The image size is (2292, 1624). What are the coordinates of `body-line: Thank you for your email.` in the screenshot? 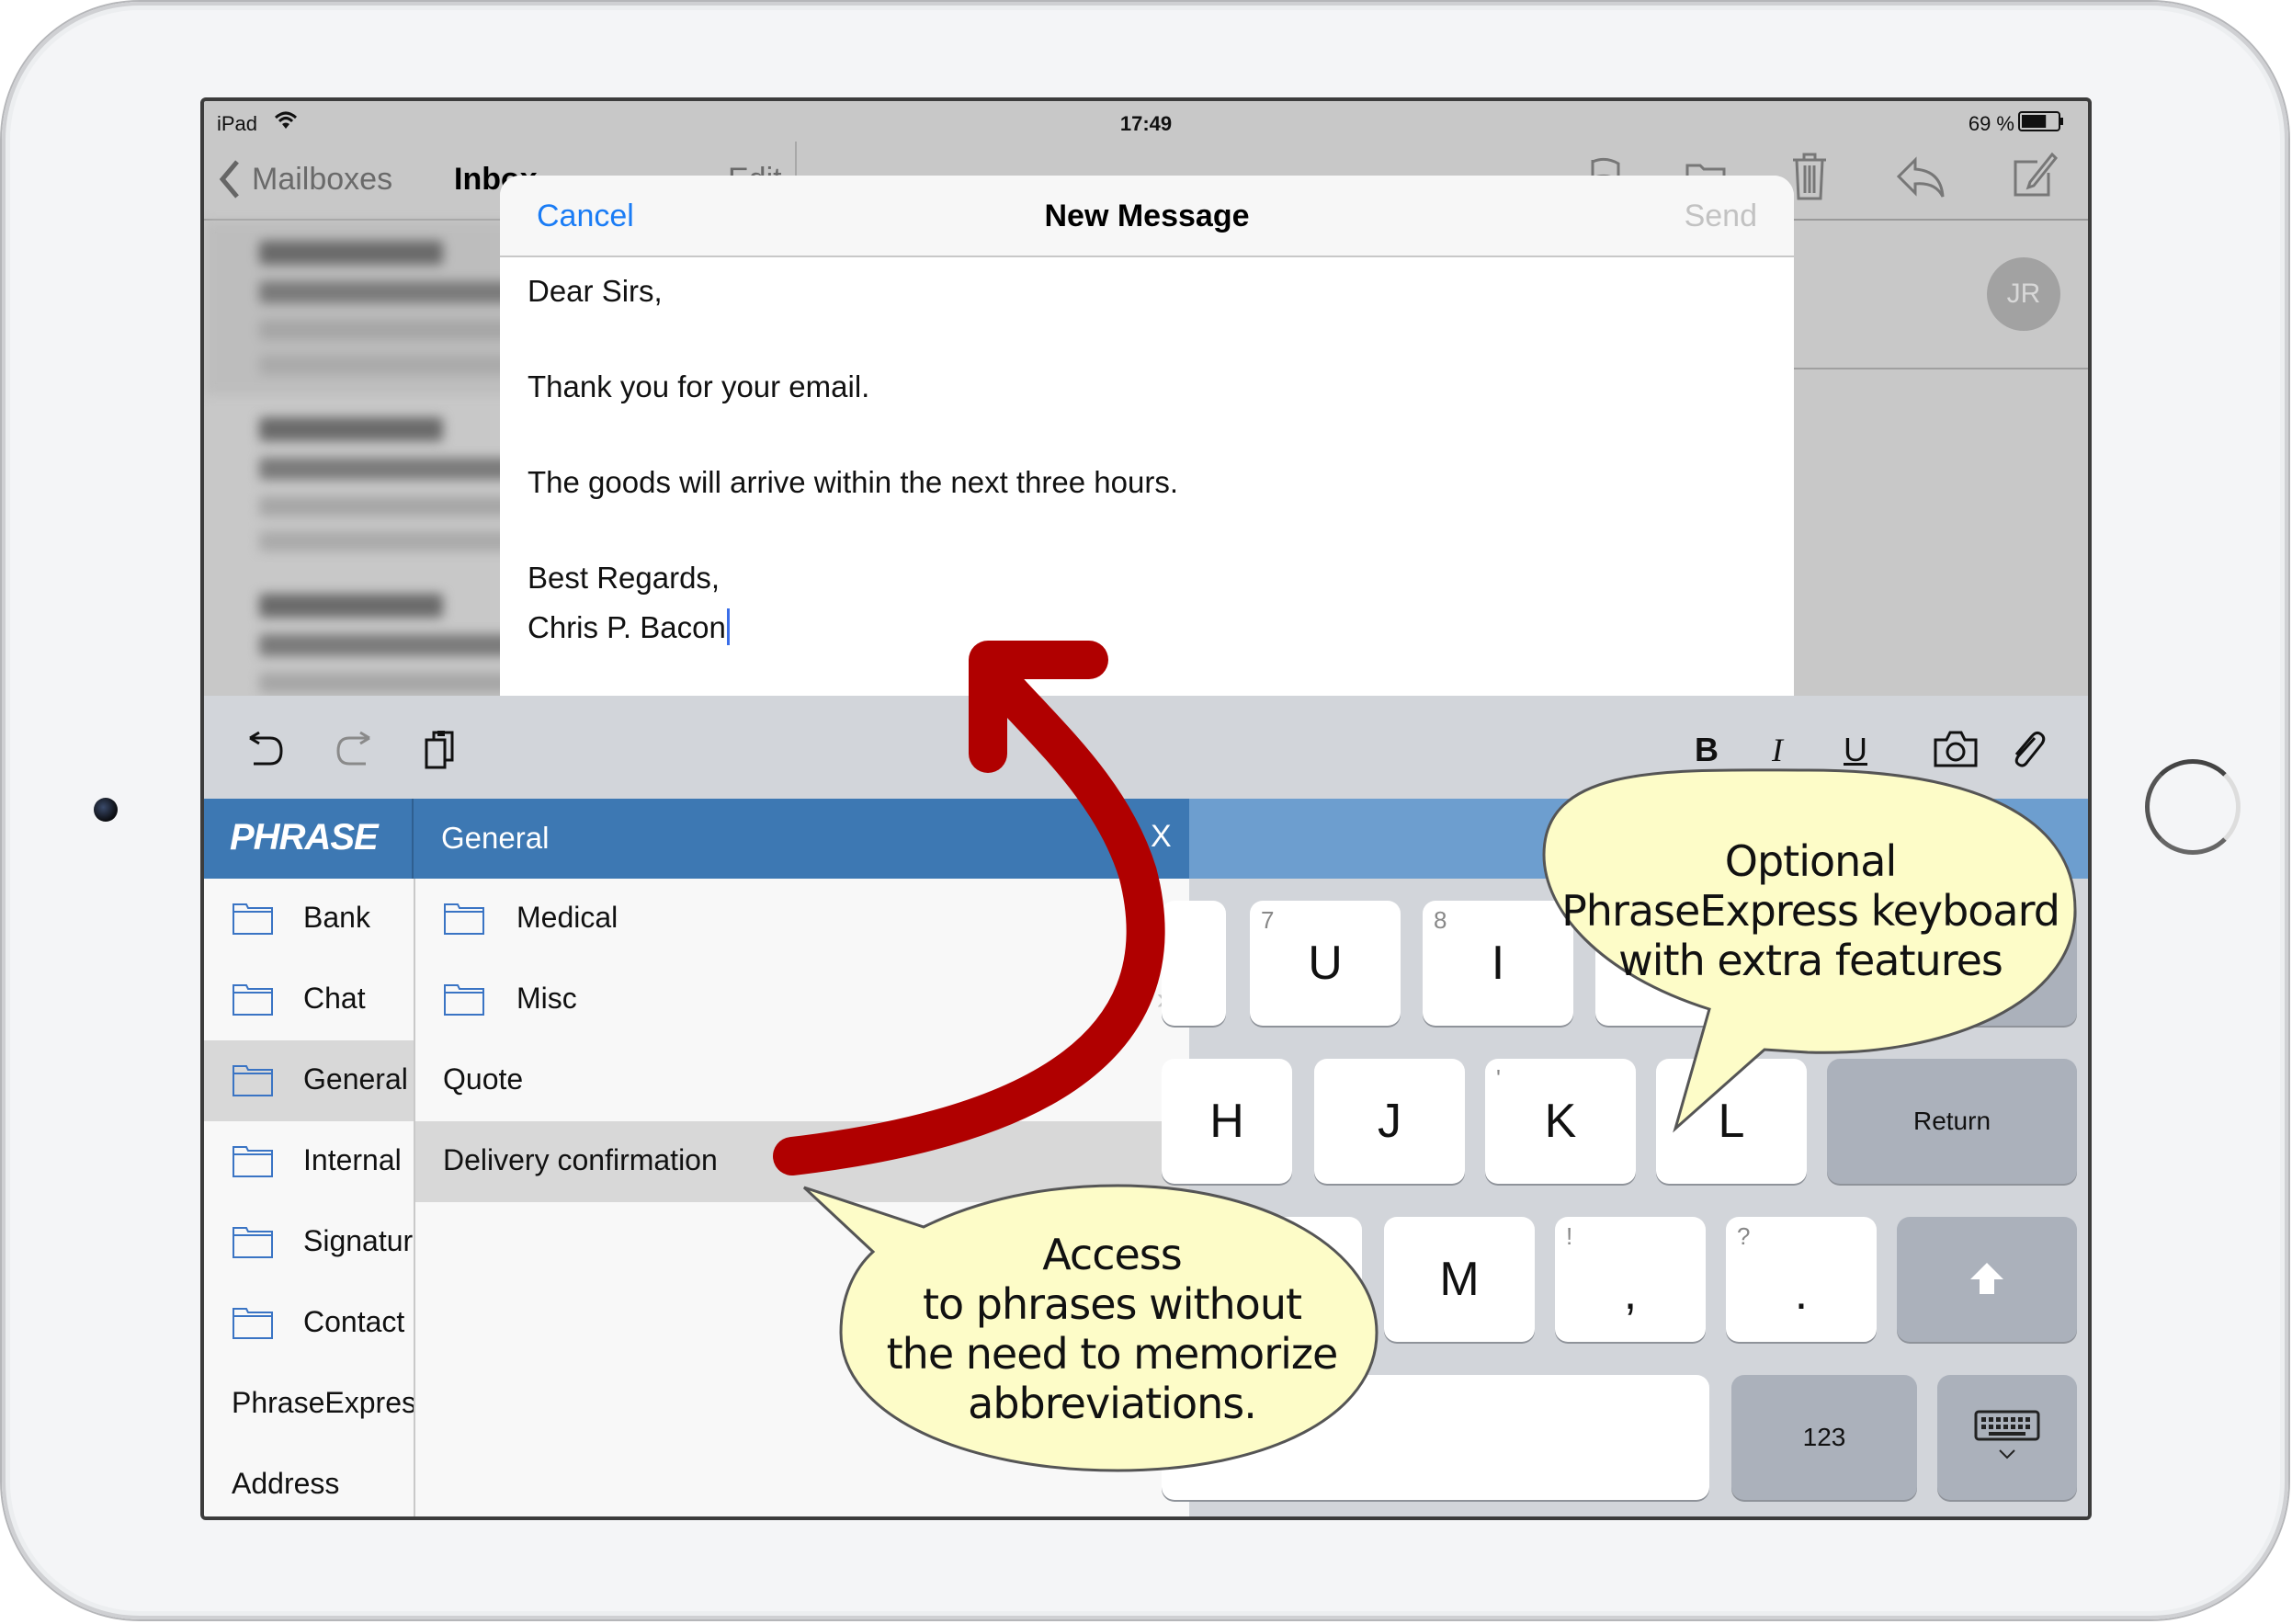 It's located at (699, 386).